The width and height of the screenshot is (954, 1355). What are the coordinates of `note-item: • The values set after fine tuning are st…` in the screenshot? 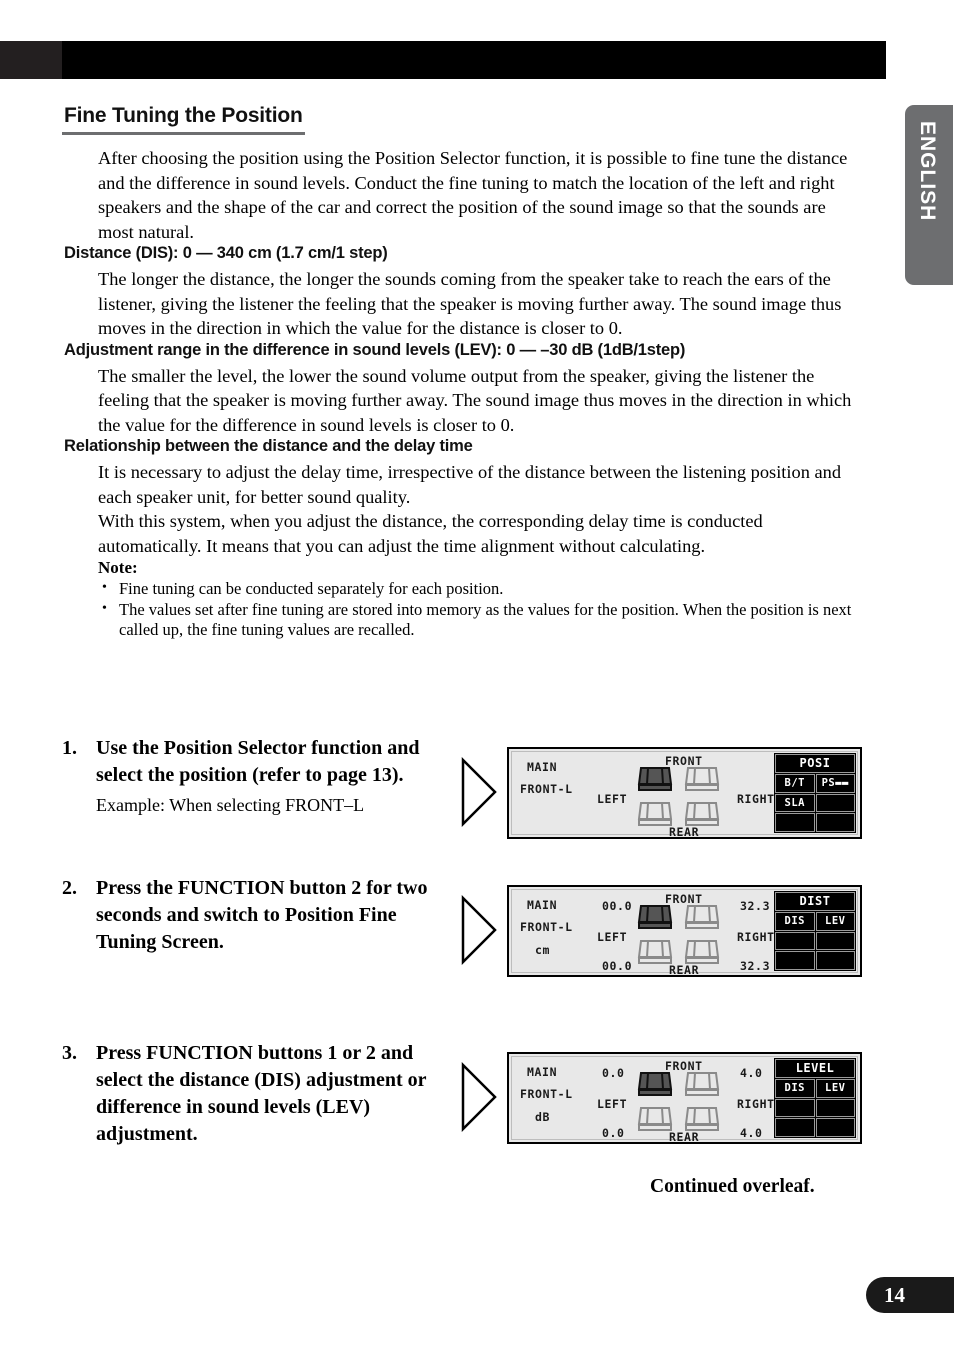 It's located at (480, 620).